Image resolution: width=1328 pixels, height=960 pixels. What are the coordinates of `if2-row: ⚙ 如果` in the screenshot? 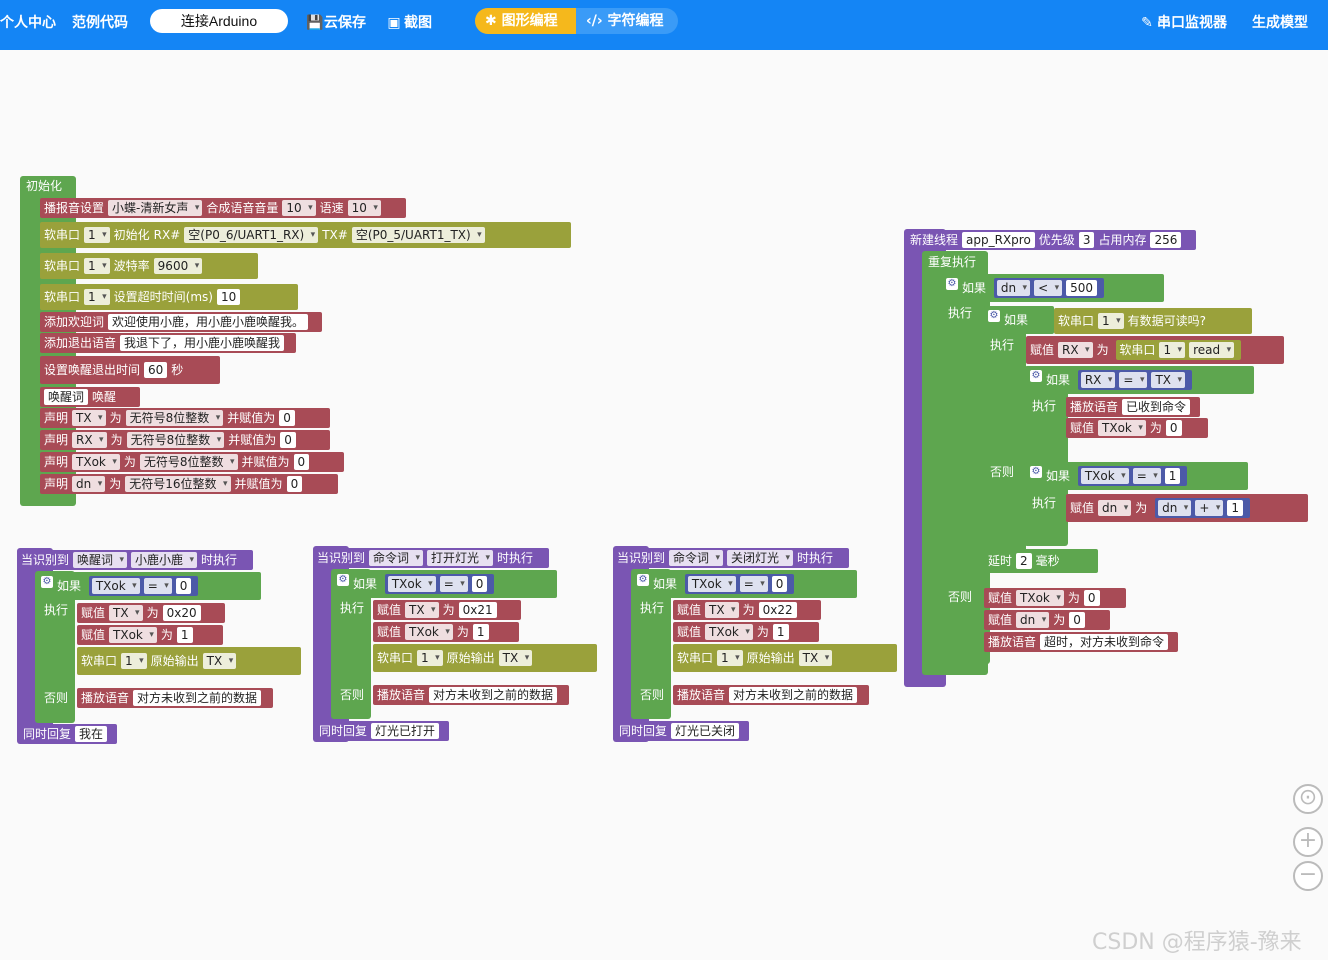 It's located at (1019, 320).